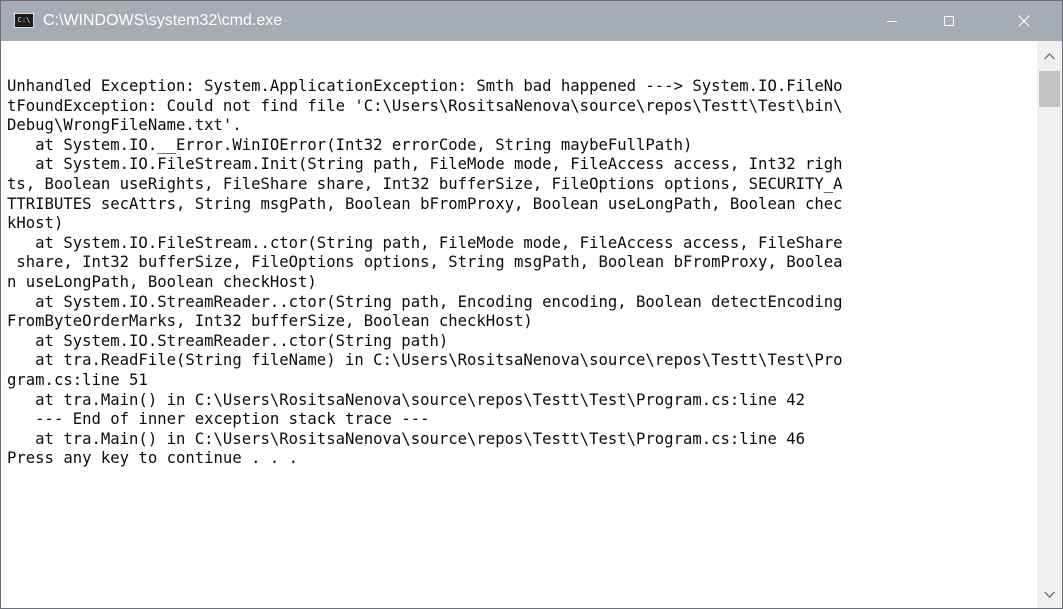 The width and height of the screenshot is (1063, 609). I want to click on close-icon, so click(1024, 21).